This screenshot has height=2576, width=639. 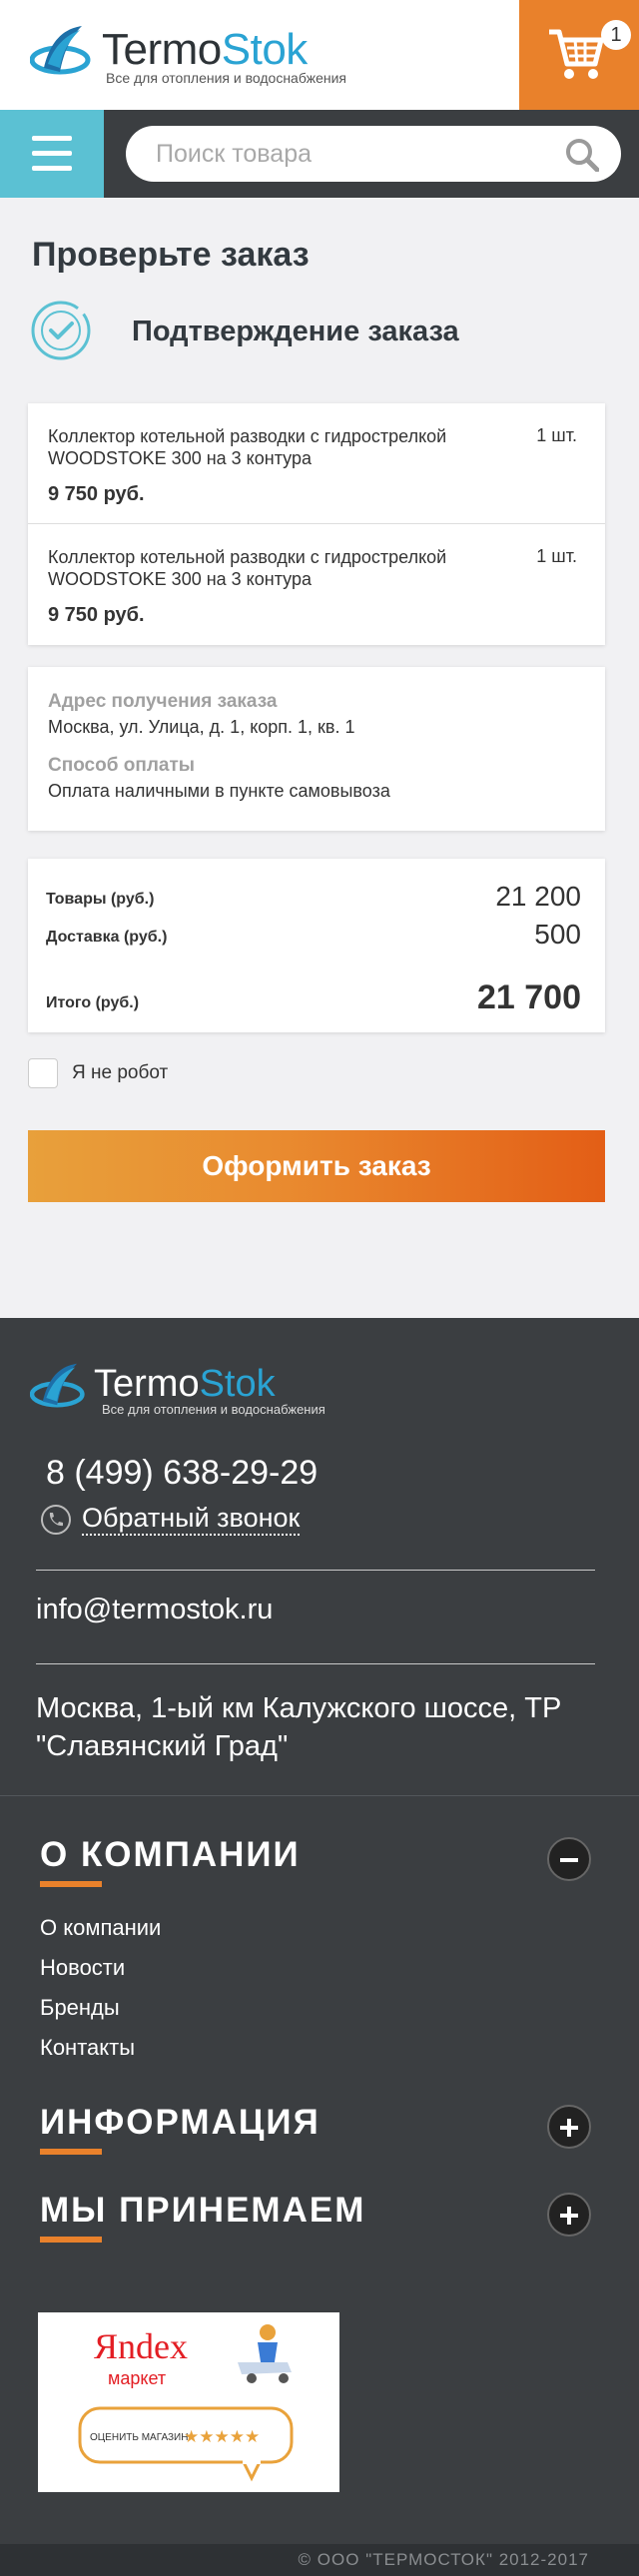 I want to click on footer-link-about: О компании, so click(x=100, y=1928).